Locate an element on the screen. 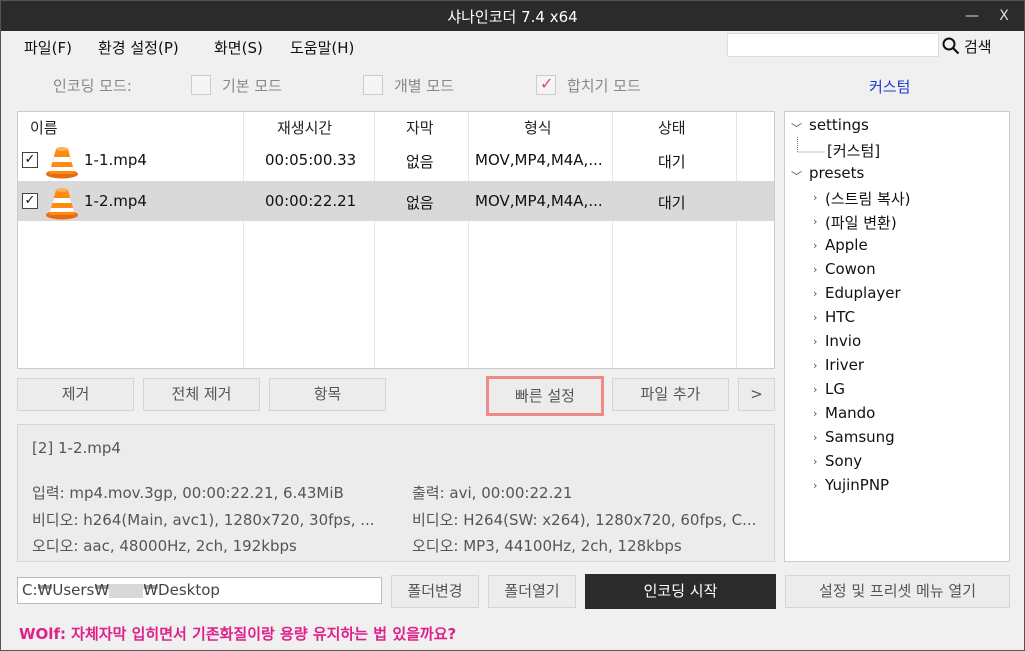  search-button-label: 검색 is located at coordinates (978, 46).